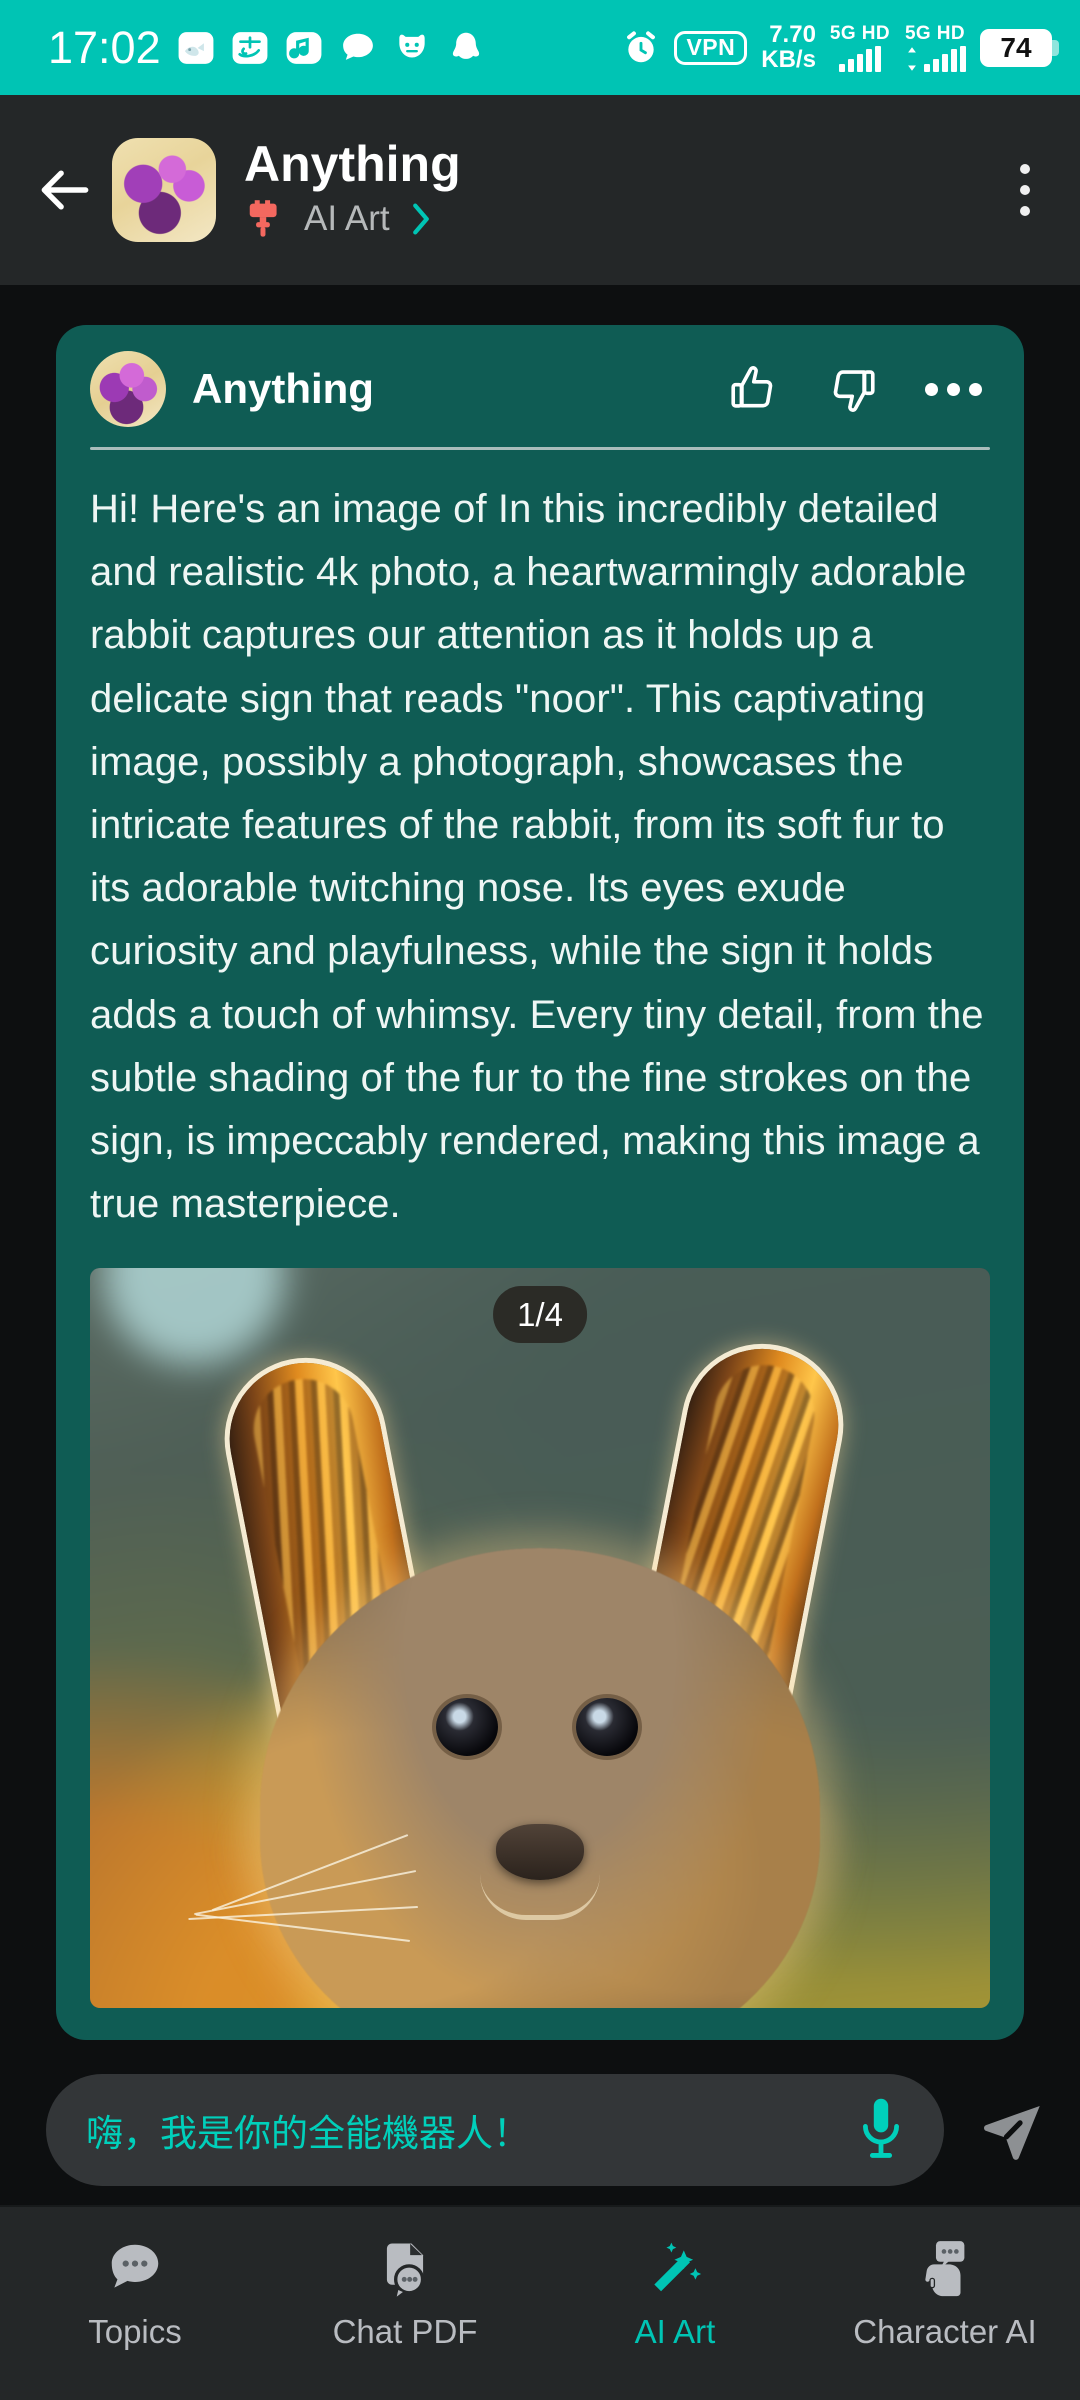  What do you see at coordinates (678, 2267) in the screenshot?
I see `magic-wand-icon` at bounding box center [678, 2267].